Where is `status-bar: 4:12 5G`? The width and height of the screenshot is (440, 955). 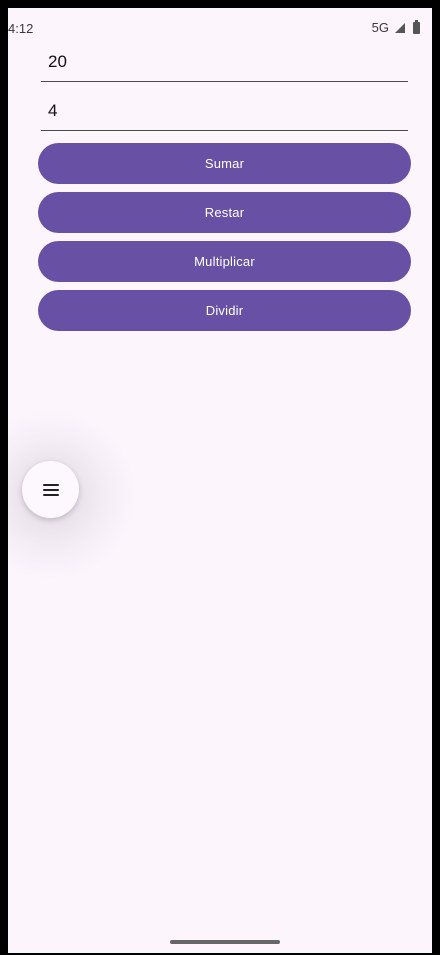
status-bar: 4:12 5G is located at coordinates (220, 26).